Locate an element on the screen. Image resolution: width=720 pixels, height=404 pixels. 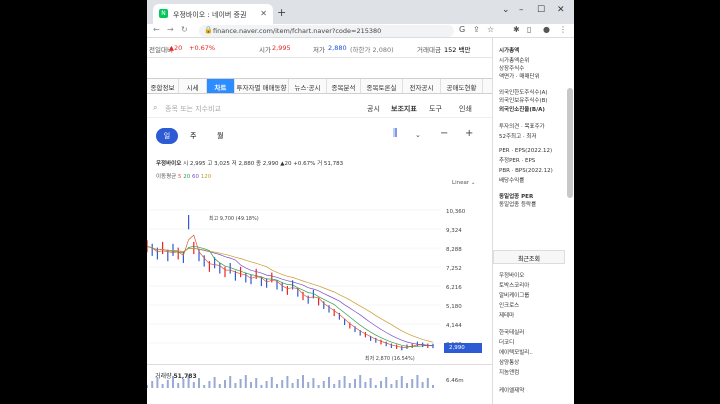
volume-amount-value: 152 백만 is located at coordinates (457, 50).